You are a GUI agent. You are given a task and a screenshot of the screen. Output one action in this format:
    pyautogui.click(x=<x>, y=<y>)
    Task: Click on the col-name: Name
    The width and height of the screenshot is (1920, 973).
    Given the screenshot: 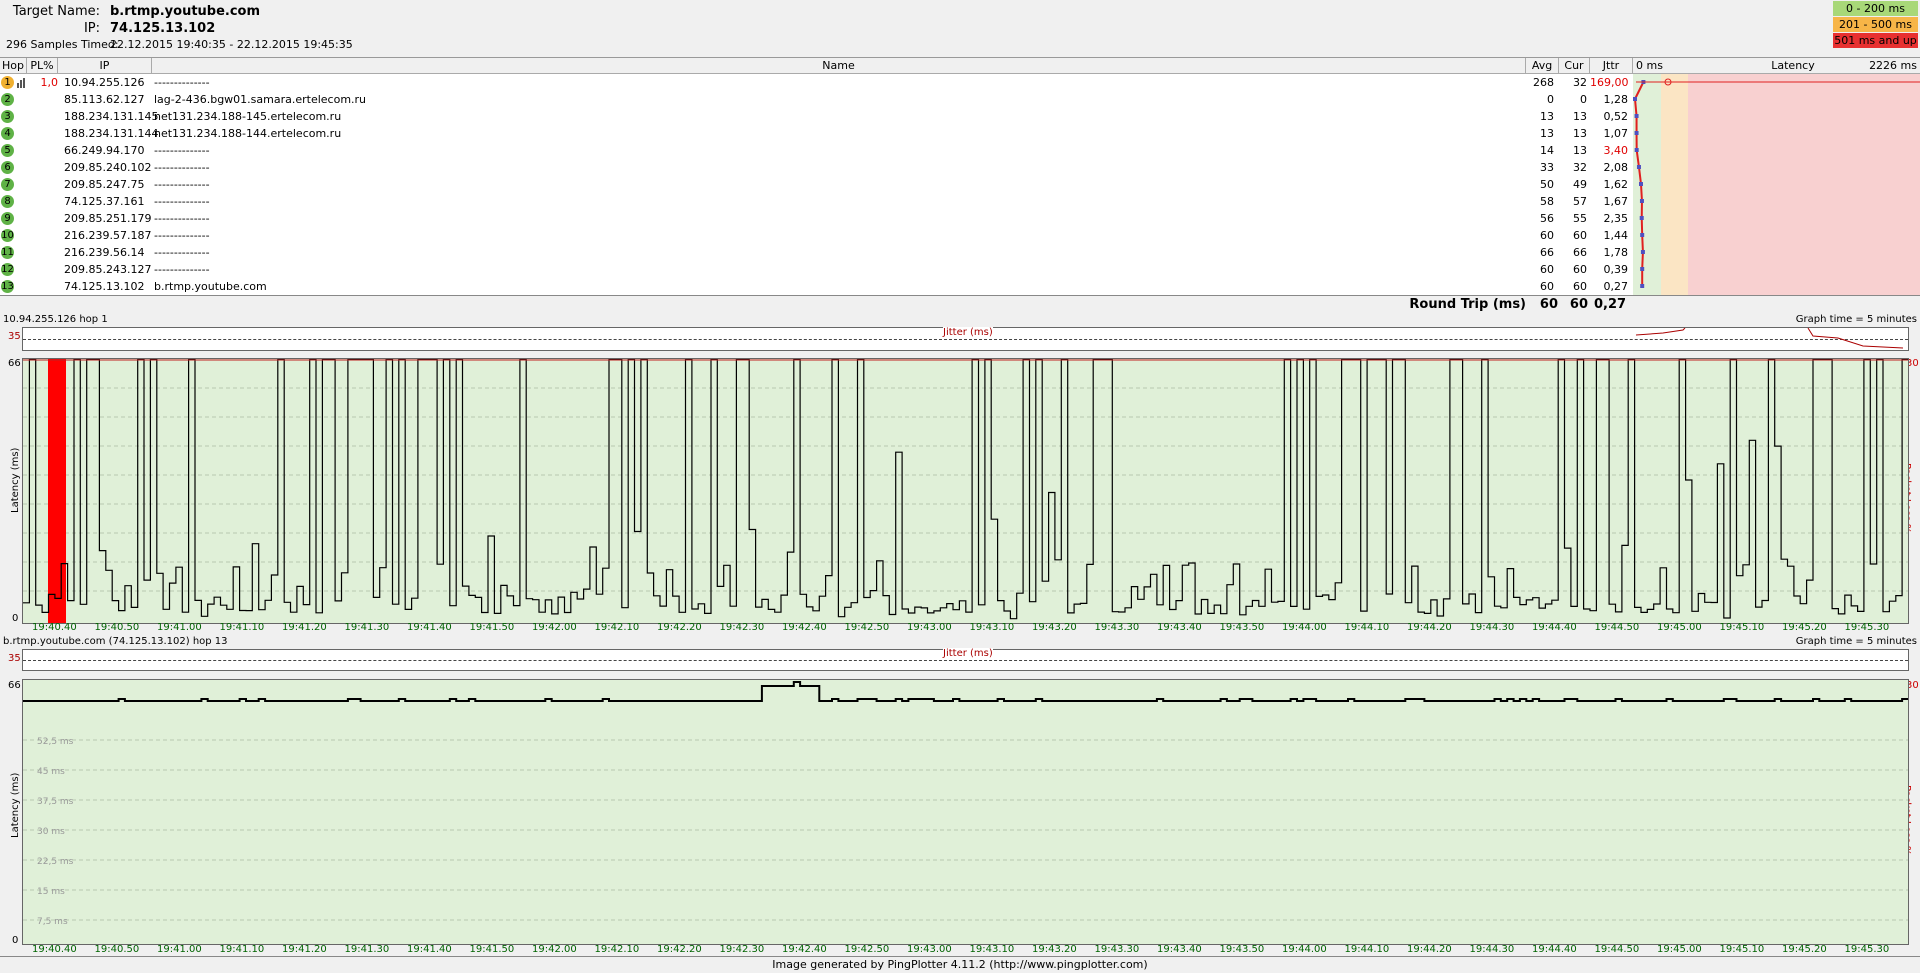 What is the action you would take?
    pyautogui.click(x=839, y=66)
    